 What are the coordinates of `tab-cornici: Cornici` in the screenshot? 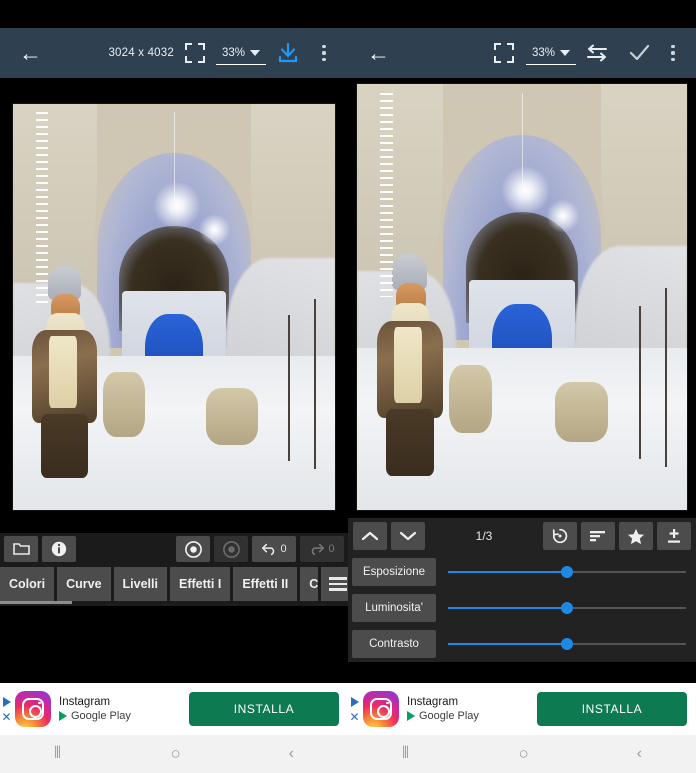 It's located at (309, 584).